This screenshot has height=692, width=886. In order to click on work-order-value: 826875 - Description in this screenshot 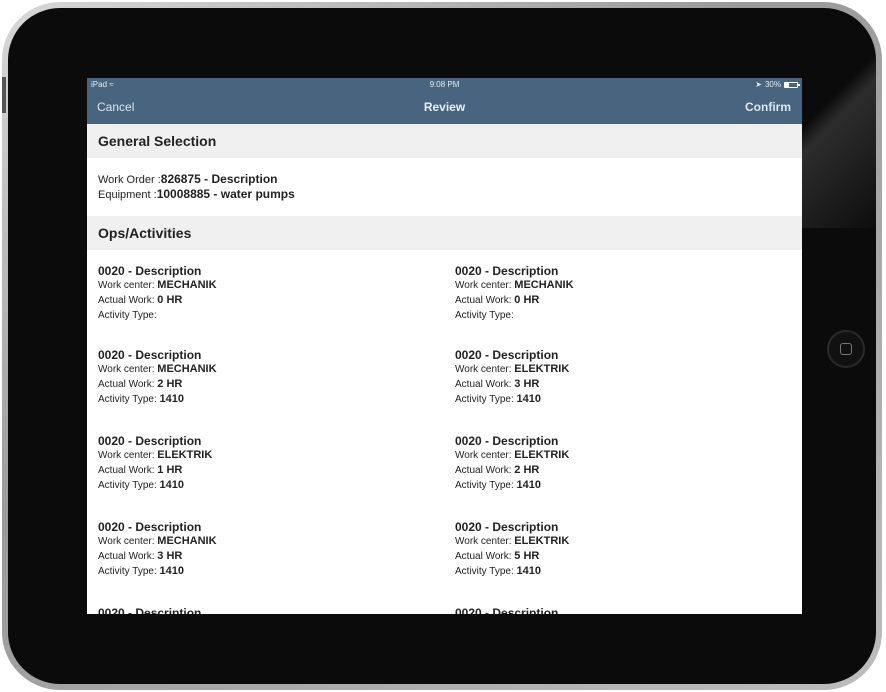, I will do `click(219, 179)`.